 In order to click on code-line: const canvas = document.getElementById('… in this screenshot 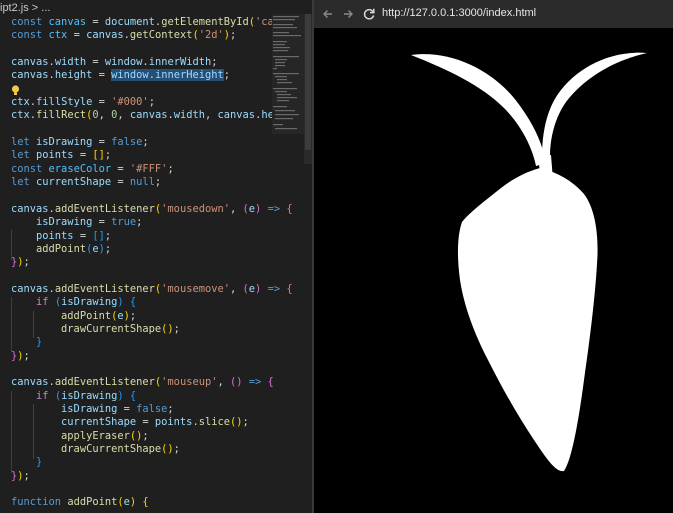, I will do `click(161, 22)`.